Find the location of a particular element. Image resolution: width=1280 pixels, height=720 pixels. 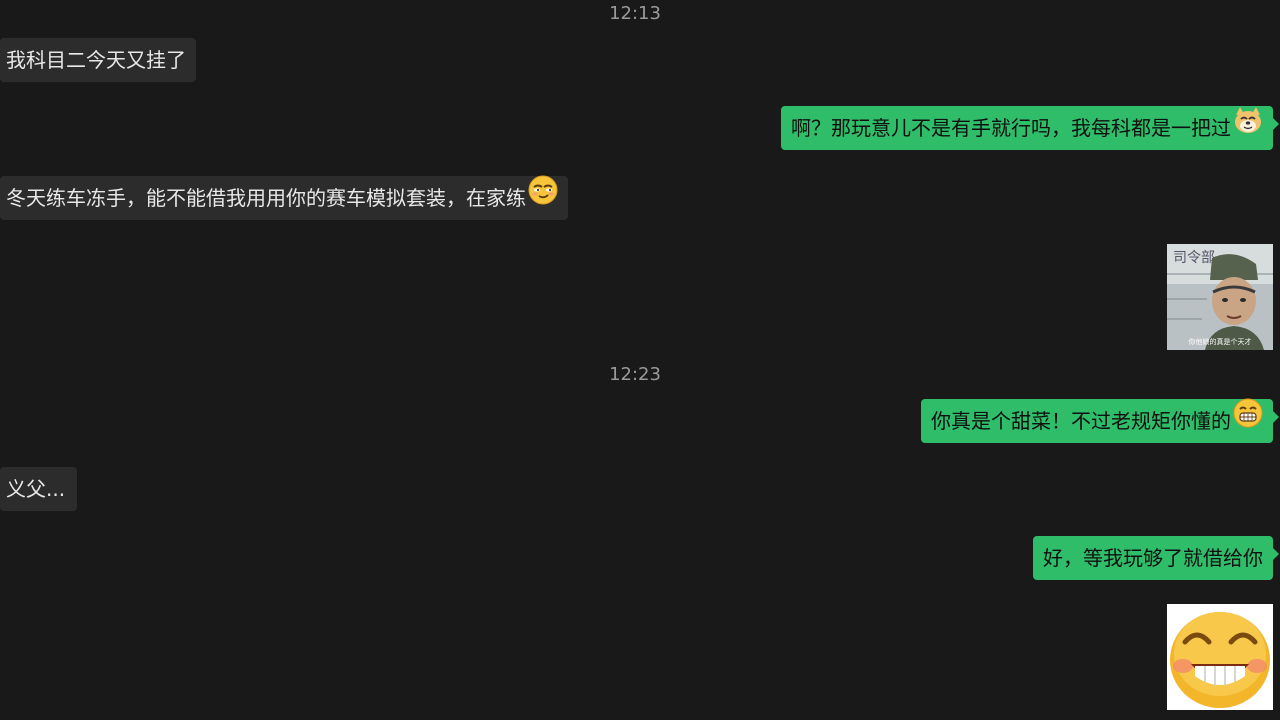

message-outgoing-1: 啊？那玩意儿不是有手就行吗，我每科都是一把过 is located at coordinates (1030, 127).